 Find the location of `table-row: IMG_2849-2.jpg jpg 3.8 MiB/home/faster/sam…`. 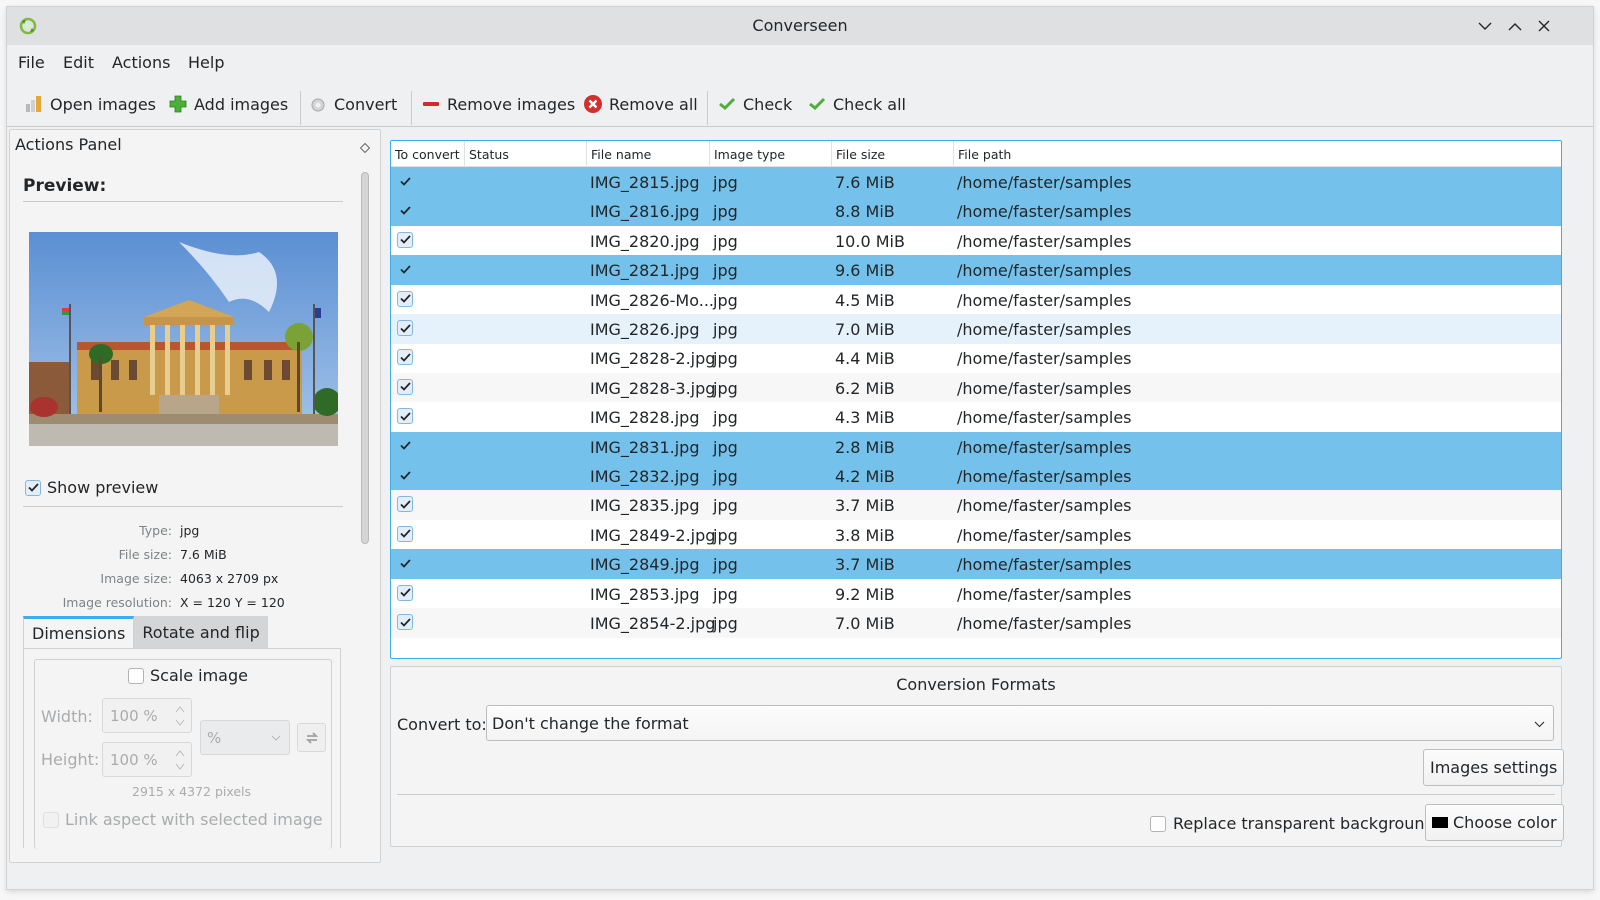

table-row: IMG_2849-2.jpg jpg 3.8 MiB/home/faster/sam… is located at coordinates (976, 535).